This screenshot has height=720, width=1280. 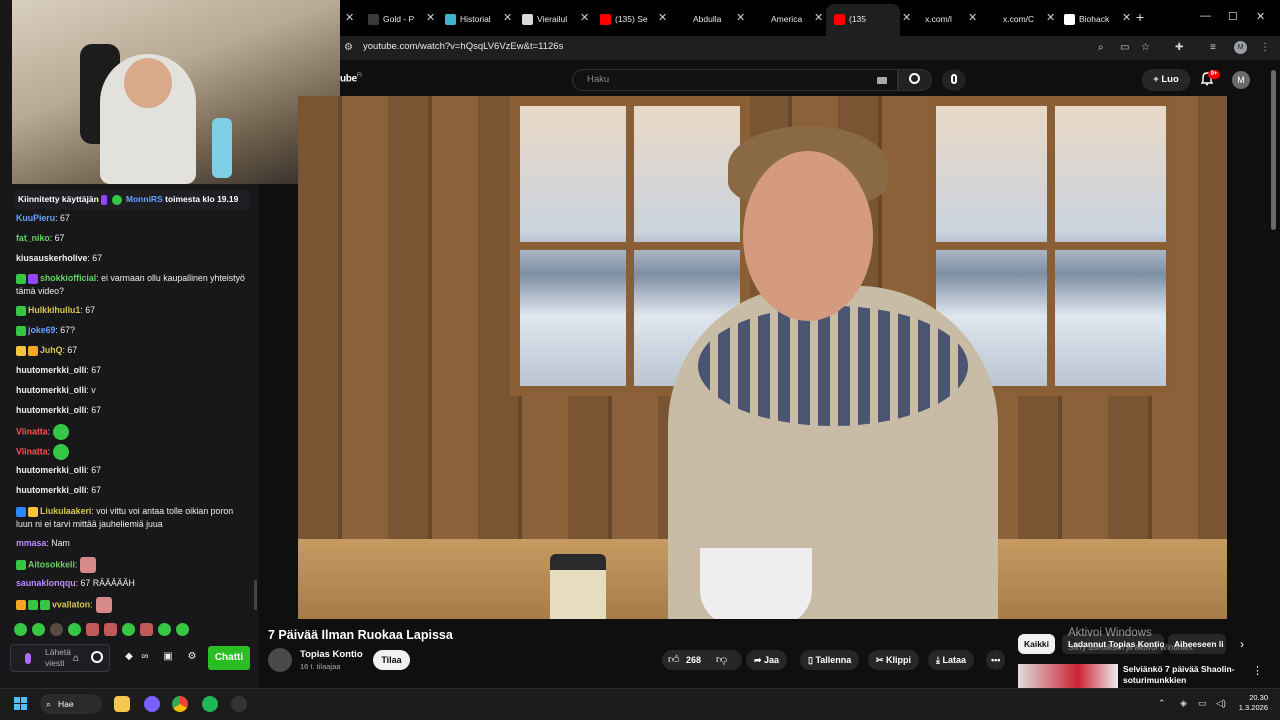 I want to click on chat-username: mmasa, so click(x=31, y=543).